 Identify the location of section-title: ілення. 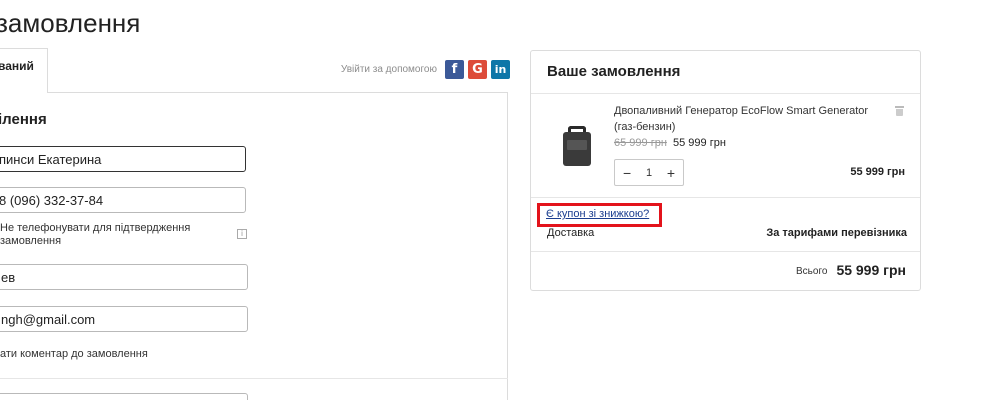
(23, 119).